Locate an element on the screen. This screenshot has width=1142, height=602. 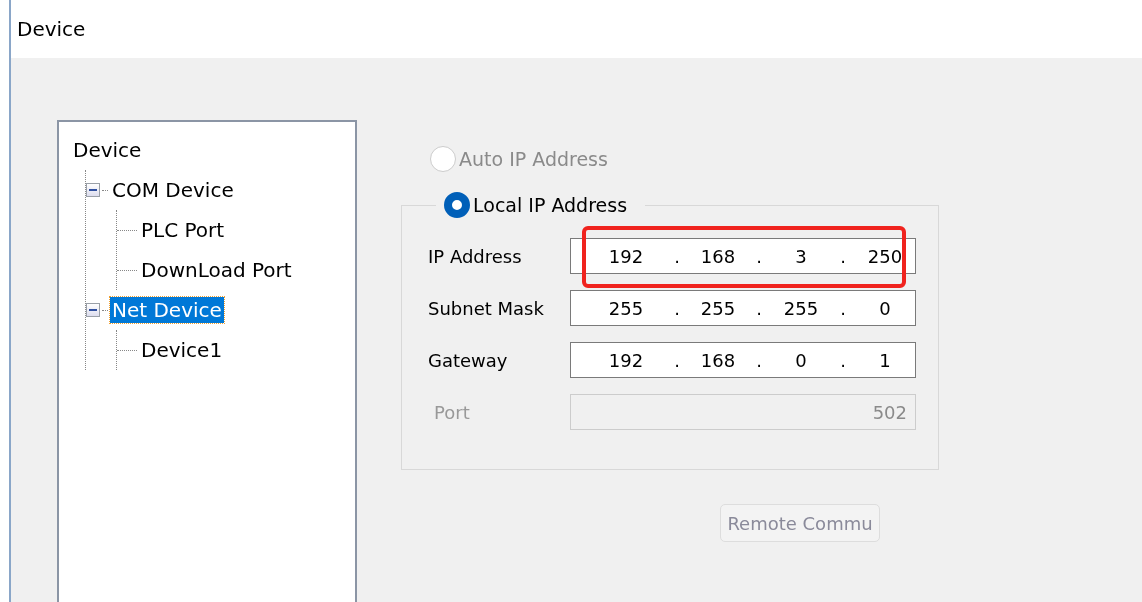
field-label: Subnet Mask is located at coordinates (486, 308).